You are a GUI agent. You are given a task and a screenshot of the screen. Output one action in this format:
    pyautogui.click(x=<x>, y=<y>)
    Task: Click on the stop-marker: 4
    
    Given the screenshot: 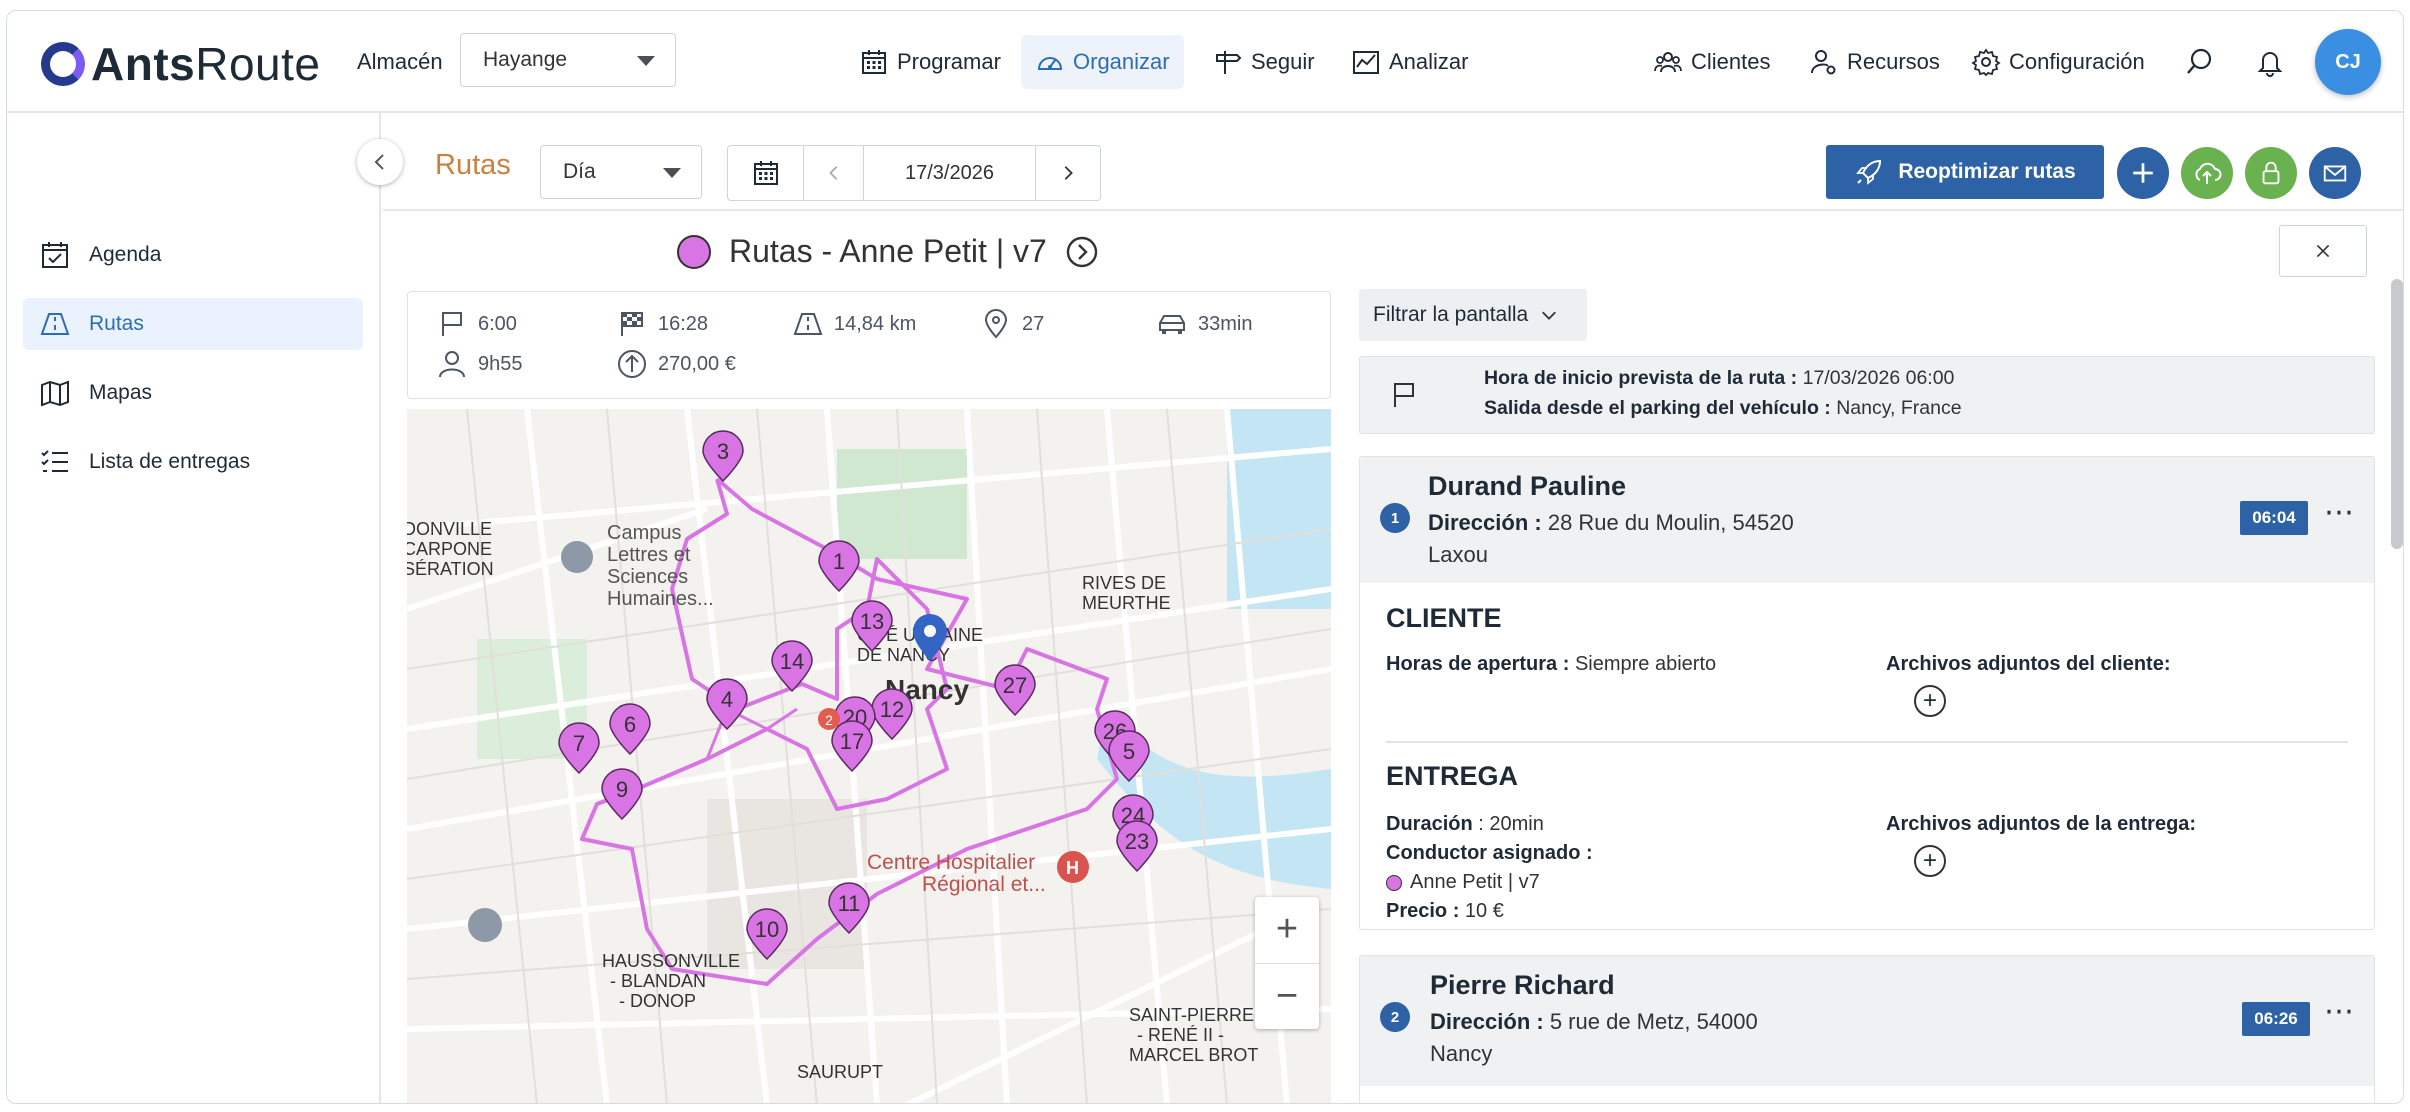 What is the action you would take?
    pyautogui.click(x=727, y=704)
    